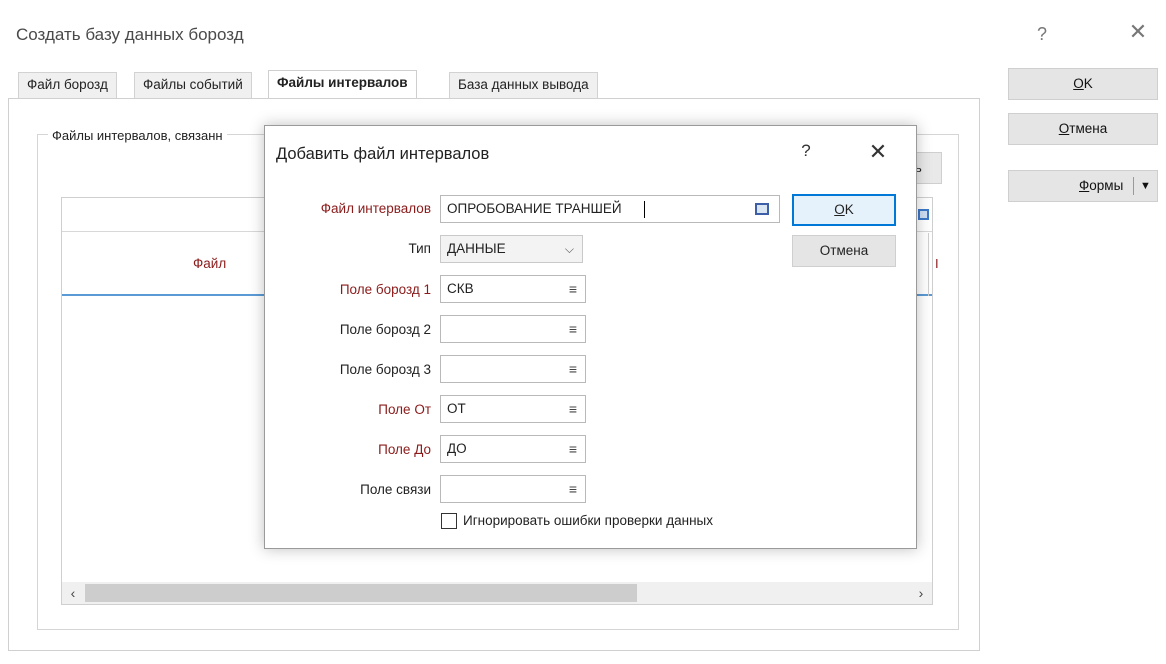 Image resolution: width=1166 pixels, height=664 pixels. I want to click on group-title: Файлы интервалов, связанн, so click(137, 135).